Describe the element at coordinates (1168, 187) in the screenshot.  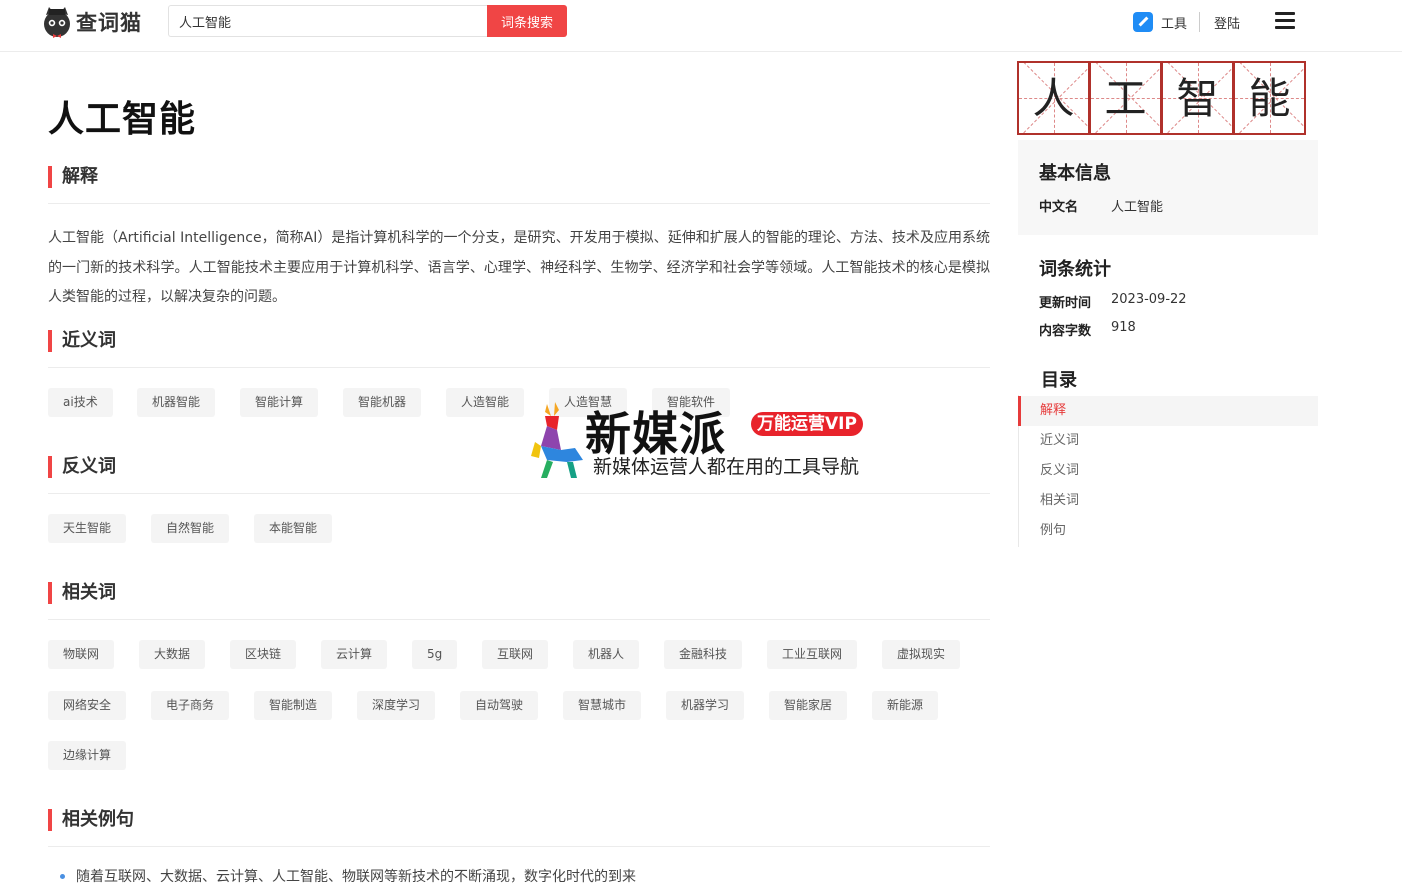
I see `basic-info-box` at that location.